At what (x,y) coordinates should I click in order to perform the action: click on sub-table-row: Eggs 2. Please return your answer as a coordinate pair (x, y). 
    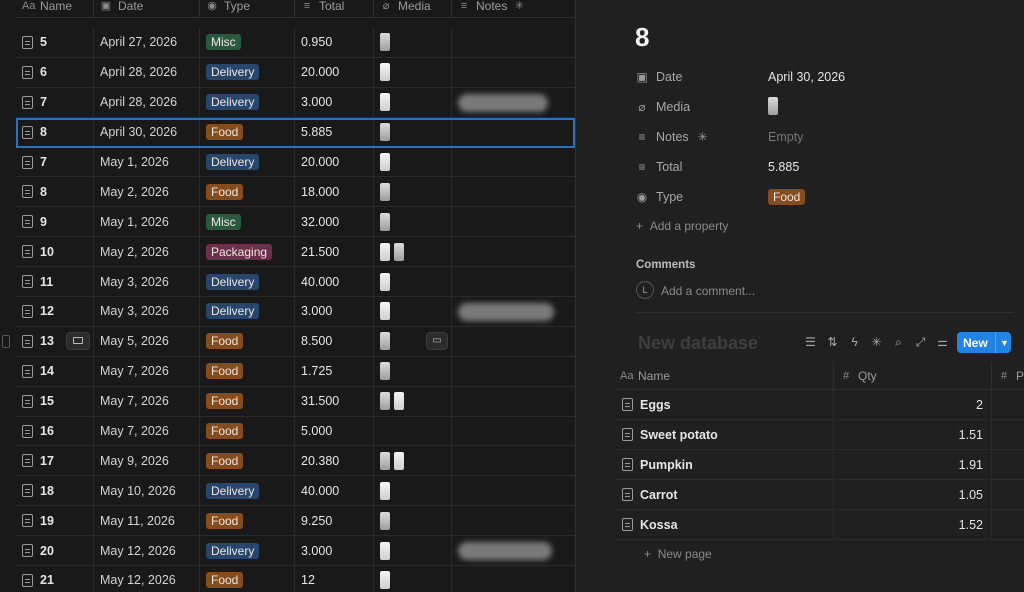
    Looking at the image, I should click on (819, 405).